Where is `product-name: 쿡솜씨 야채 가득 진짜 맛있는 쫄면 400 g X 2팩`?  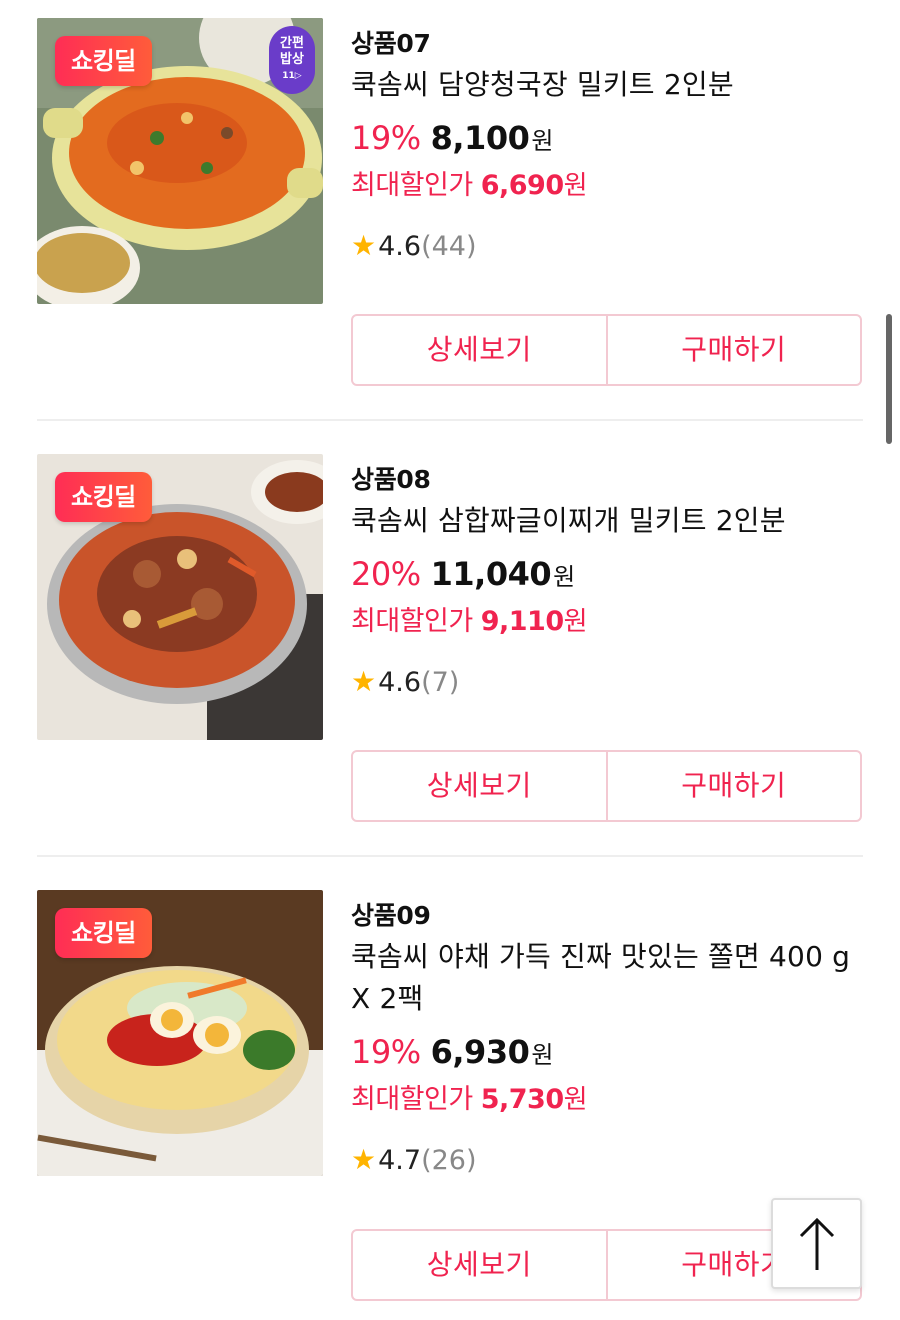 product-name: 쿡솜씨 야채 가득 진짜 맛있는 쫄면 400 g X 2팩 is located at coordinates (608, 978).